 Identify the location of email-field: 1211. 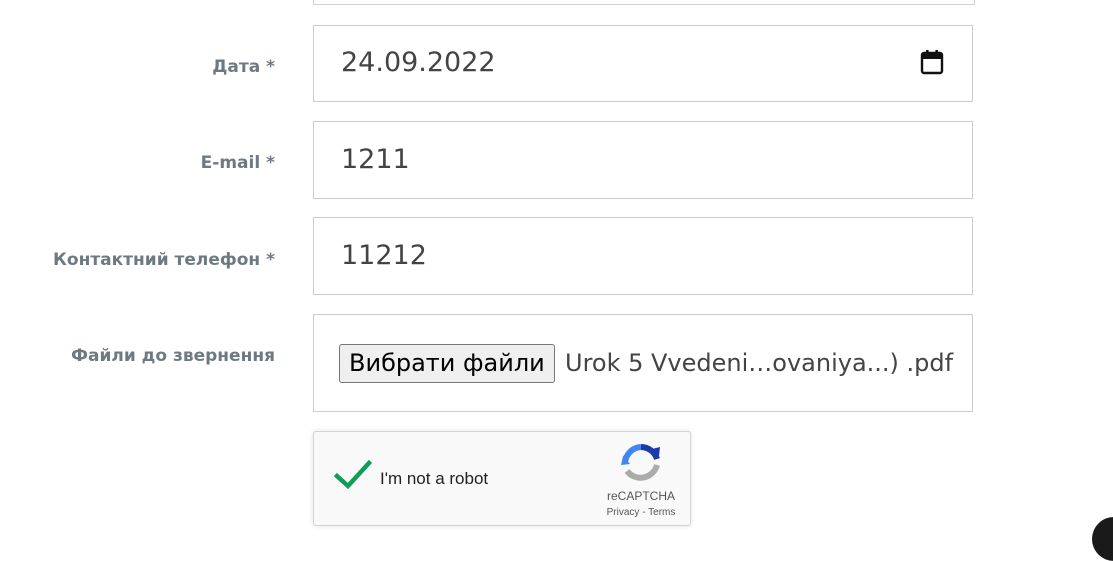
(643, 160).